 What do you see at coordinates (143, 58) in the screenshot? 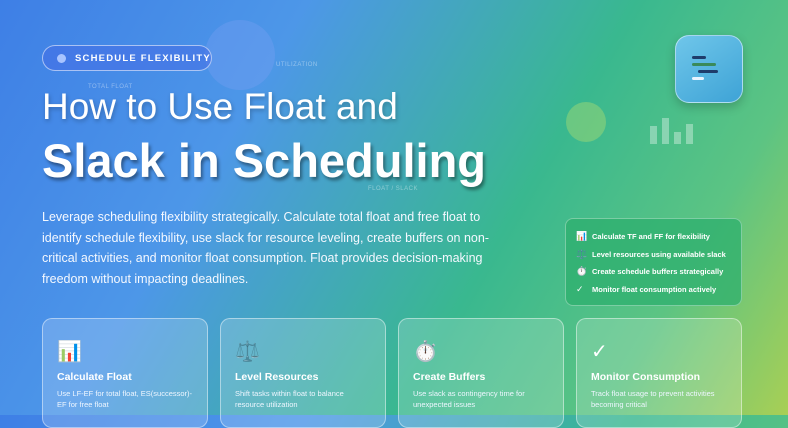
I see `badge-label: SCHEDULE FLEXIBILITY` at bounding box center [143, 58].